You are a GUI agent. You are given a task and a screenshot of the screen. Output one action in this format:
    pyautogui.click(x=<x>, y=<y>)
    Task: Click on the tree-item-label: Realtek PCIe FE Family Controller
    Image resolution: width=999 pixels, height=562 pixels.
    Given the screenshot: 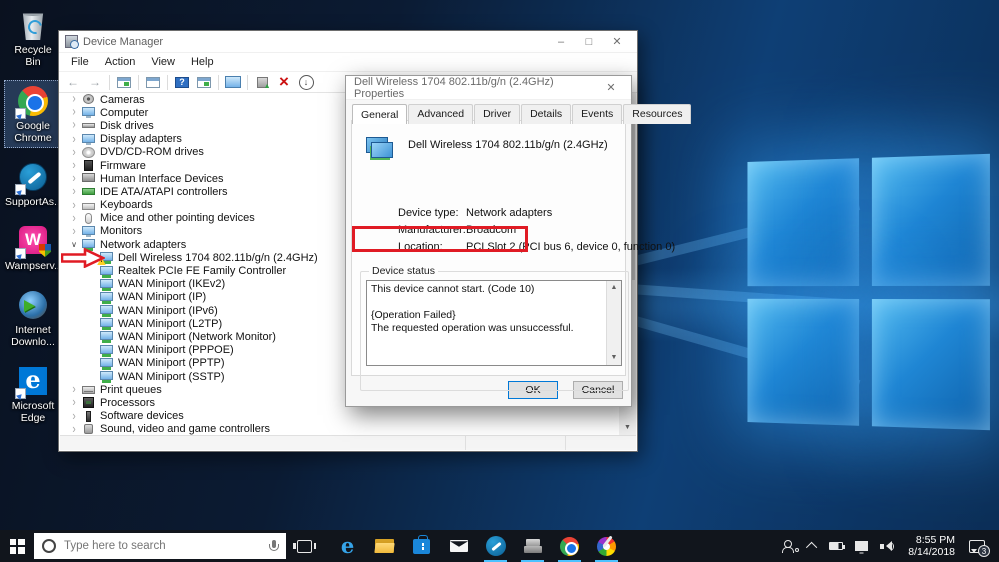 What is the action you would take?
    pyautogui.click(x=202, y=271)
    